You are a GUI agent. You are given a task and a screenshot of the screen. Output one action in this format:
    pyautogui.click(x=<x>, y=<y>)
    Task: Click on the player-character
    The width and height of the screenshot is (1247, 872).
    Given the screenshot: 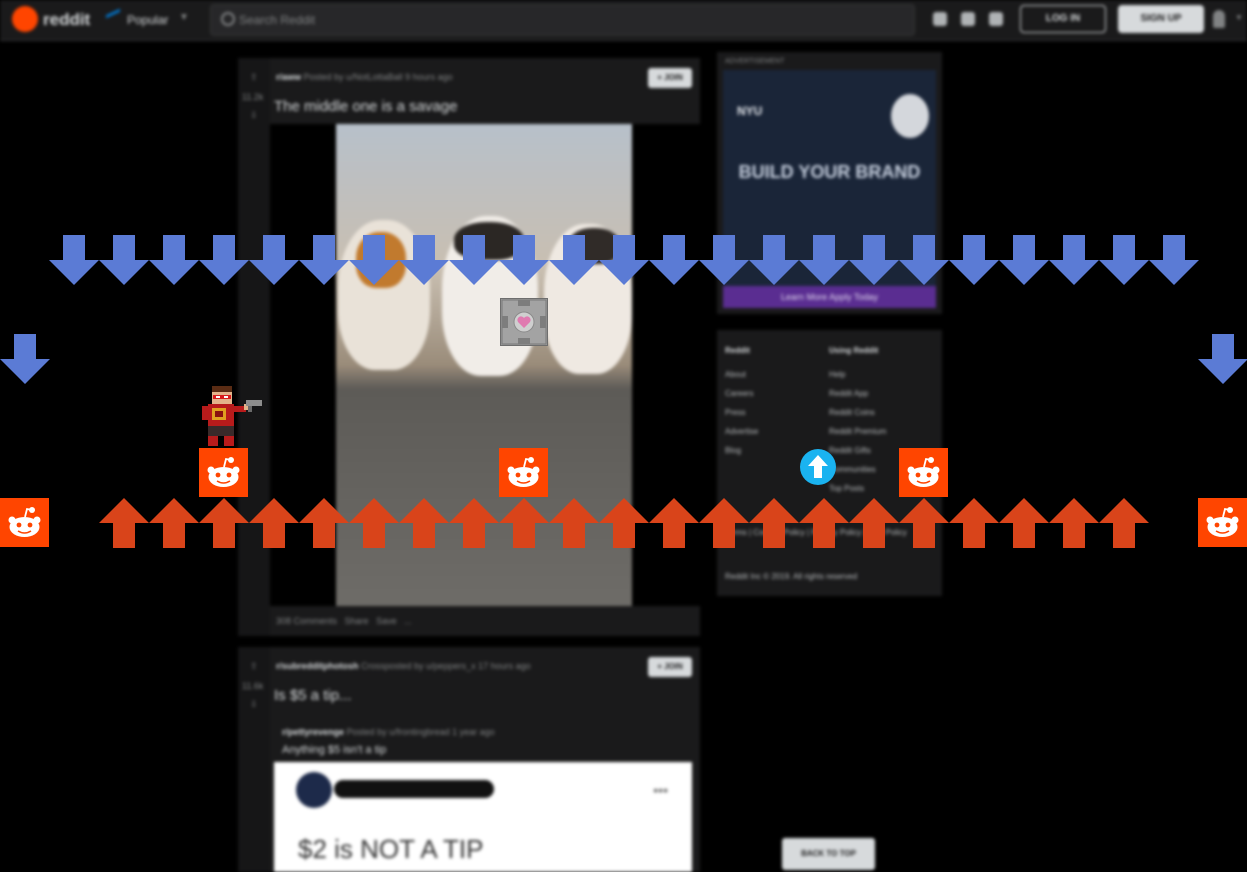 What is the action you would take?
    pyautogui.click(x=230, y=416)
    